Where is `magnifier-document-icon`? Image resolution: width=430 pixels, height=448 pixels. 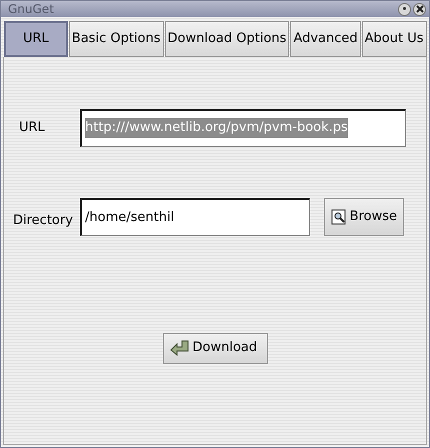 magnifier-document-icon is located at coordinates (338, 216).